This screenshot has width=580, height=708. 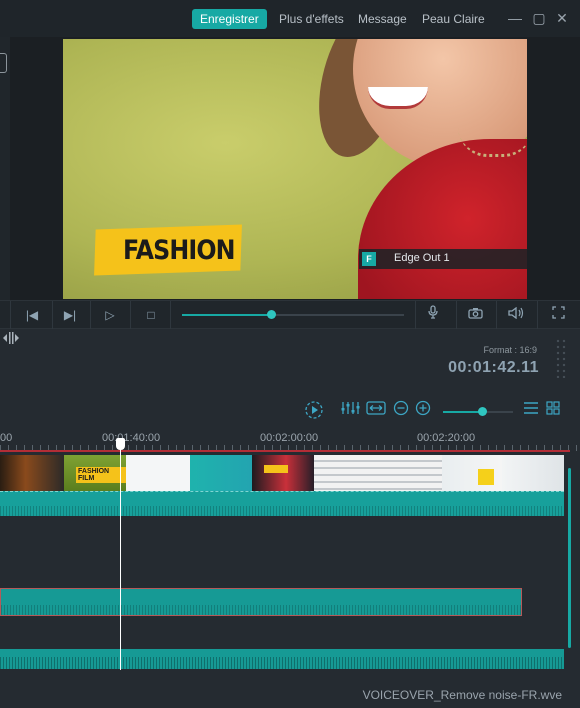 What do you see at coordinates (11, 340) in the screenshot?
I see `resize-handle-icon` at bounding box center [11, 340].